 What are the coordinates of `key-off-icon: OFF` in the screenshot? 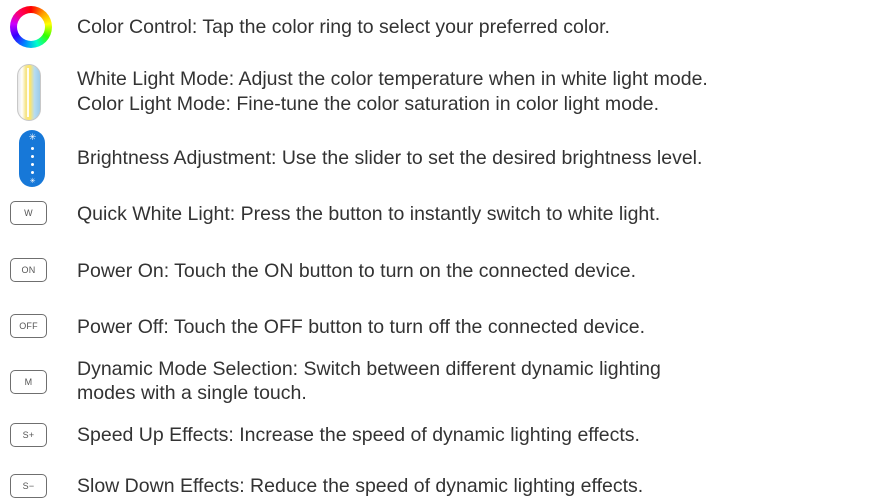 It's located at (28, 326).